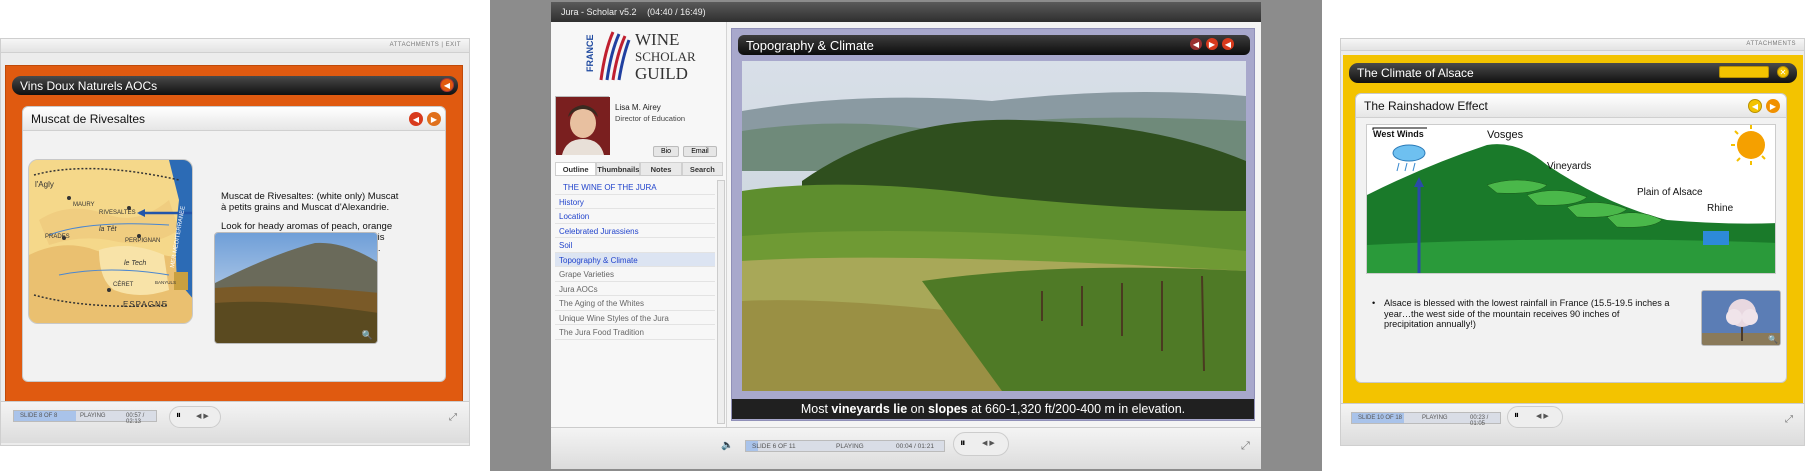 Image resolution: width=1805 pixels, height=471 pixels. Describe the element at coordinates (906, 12) in the screenshot. I see `center-app-header: Jura - Scholar v5.2 (04:40 / 16:49)` at that location.